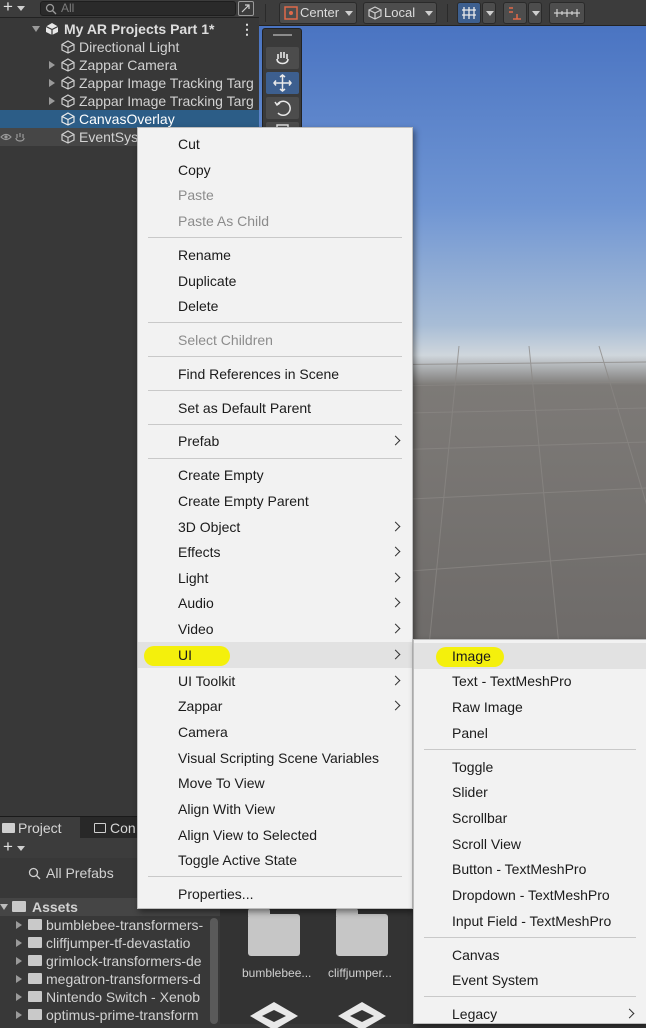  Describe the element at coordinates (275, 758) in the screenshot. I see `menu-item-visual-scripting-variables: Visual Scripting Scene Variables` at that location.